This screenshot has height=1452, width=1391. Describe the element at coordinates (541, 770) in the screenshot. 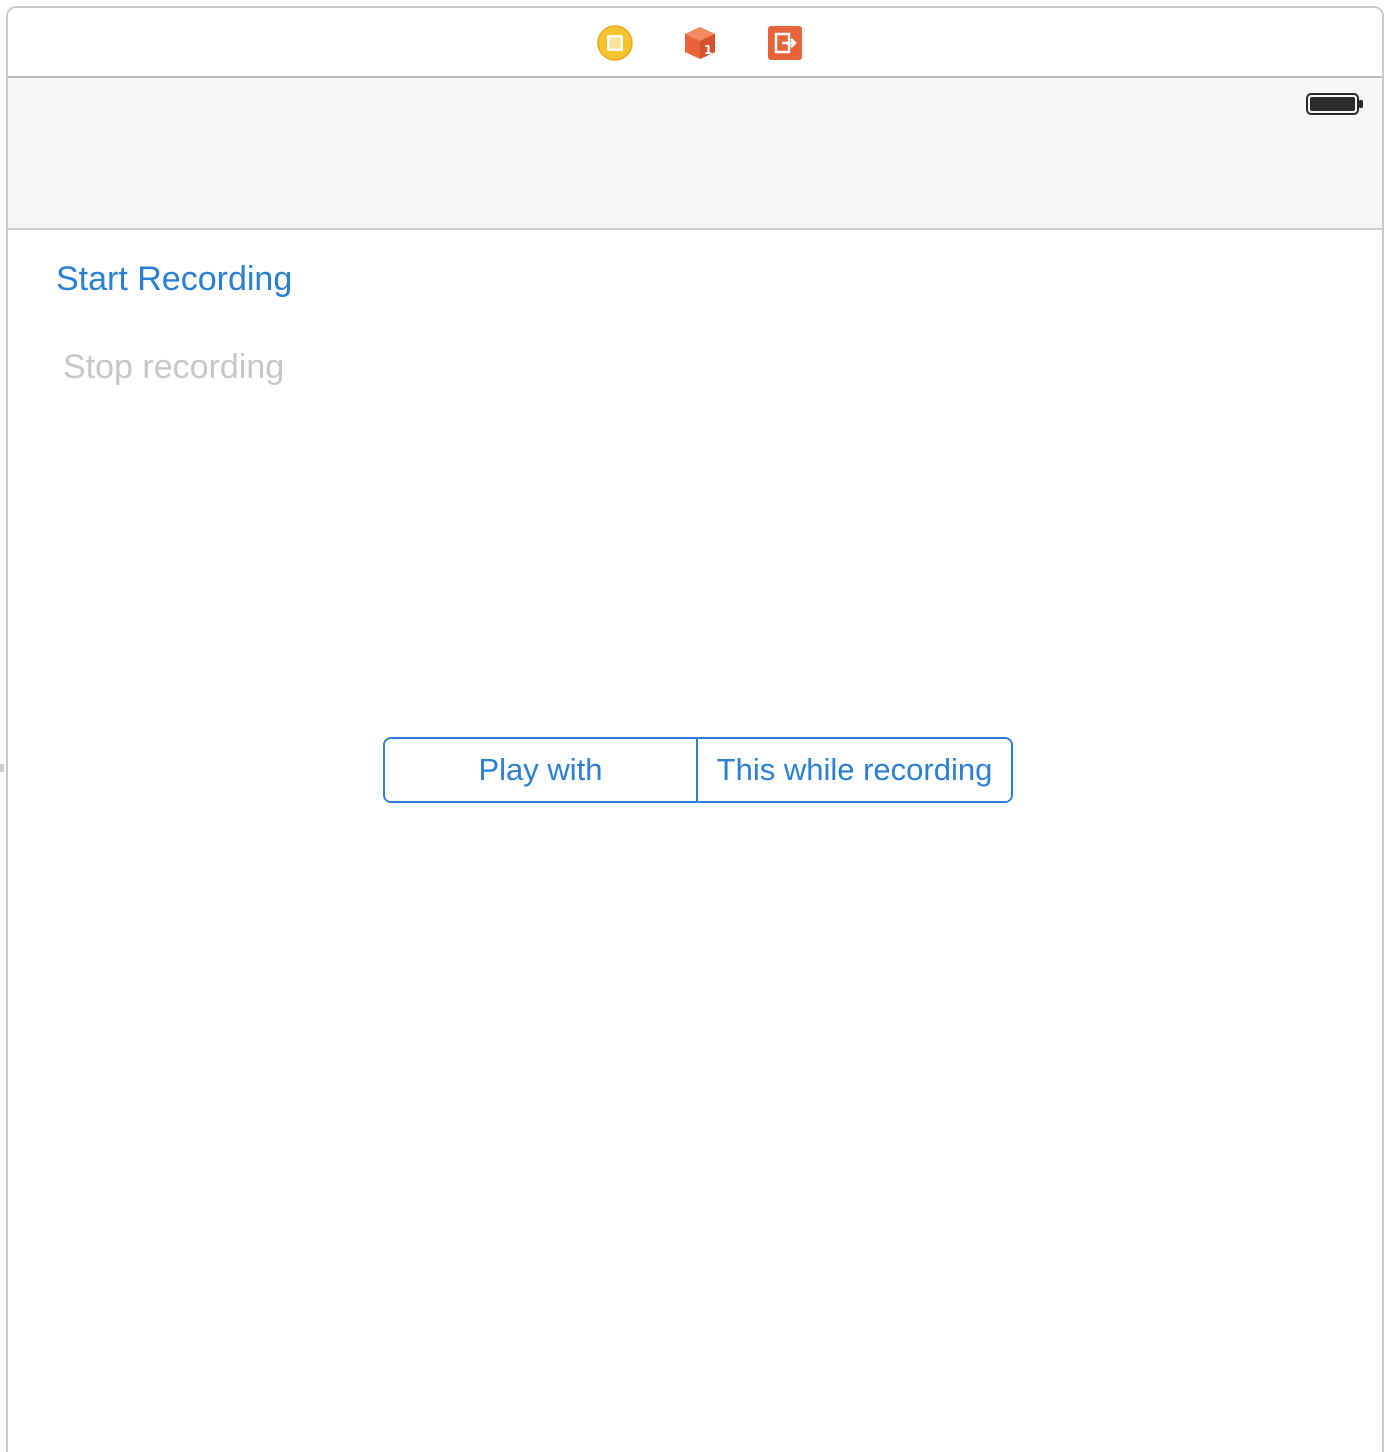

I see `segment-play-with: Play with` at that location.